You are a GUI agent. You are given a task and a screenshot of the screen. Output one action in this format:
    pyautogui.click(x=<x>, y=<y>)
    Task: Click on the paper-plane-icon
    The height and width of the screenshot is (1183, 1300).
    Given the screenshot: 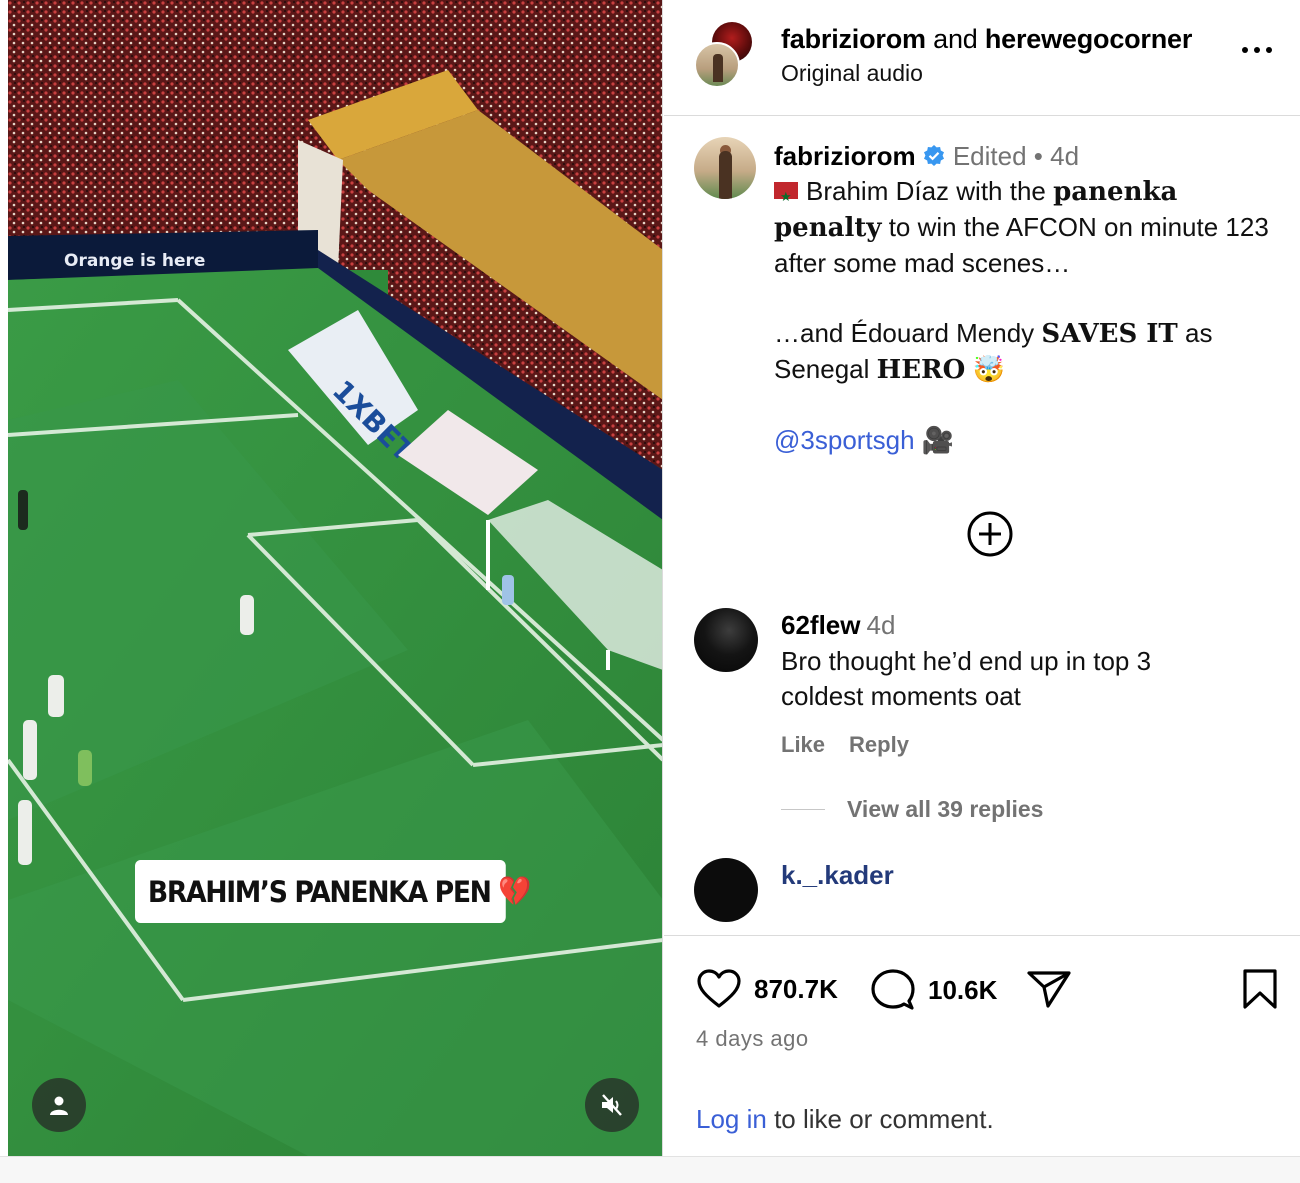 What is the action you would take?
    pyautogui.click(x=1049, y=989)
    